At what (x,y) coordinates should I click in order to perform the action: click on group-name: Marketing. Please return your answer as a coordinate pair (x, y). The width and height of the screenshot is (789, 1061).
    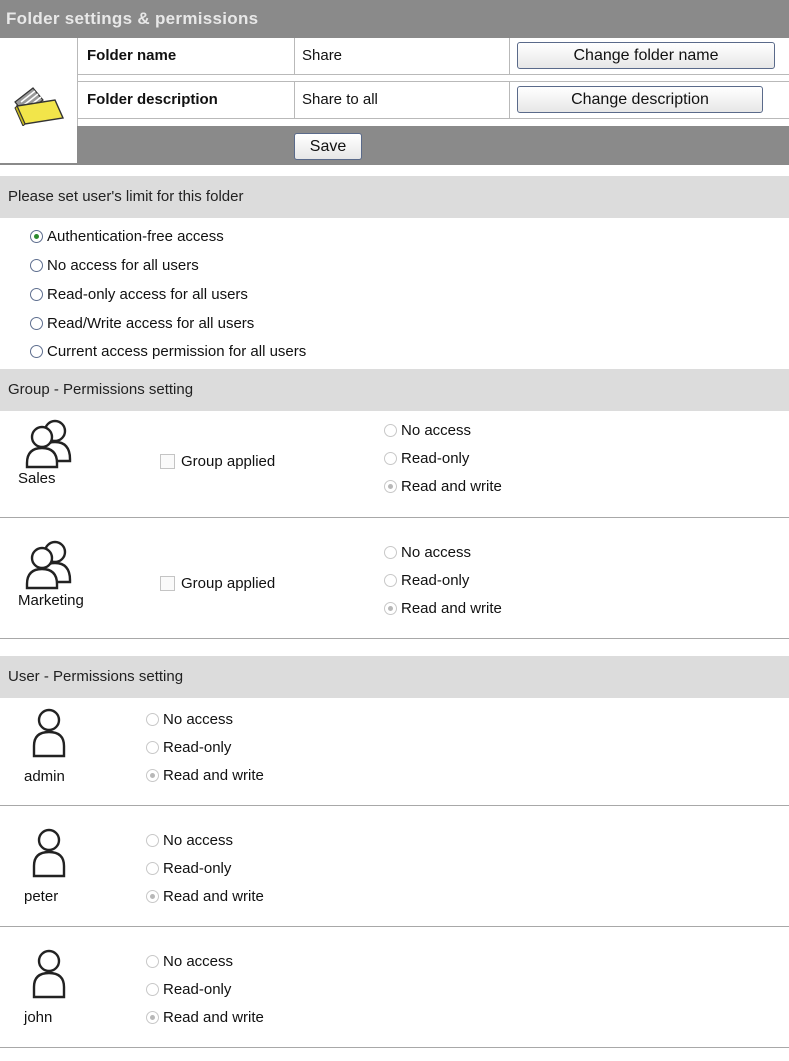
    Looking at the image, I should click on (51, 600).